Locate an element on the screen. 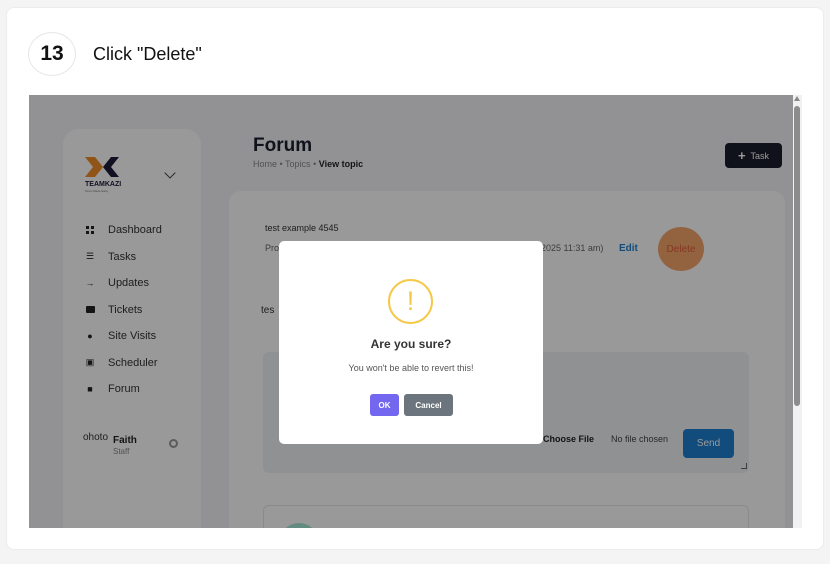  scroll-up-arrow-icon is located at coordinates (797, 98).